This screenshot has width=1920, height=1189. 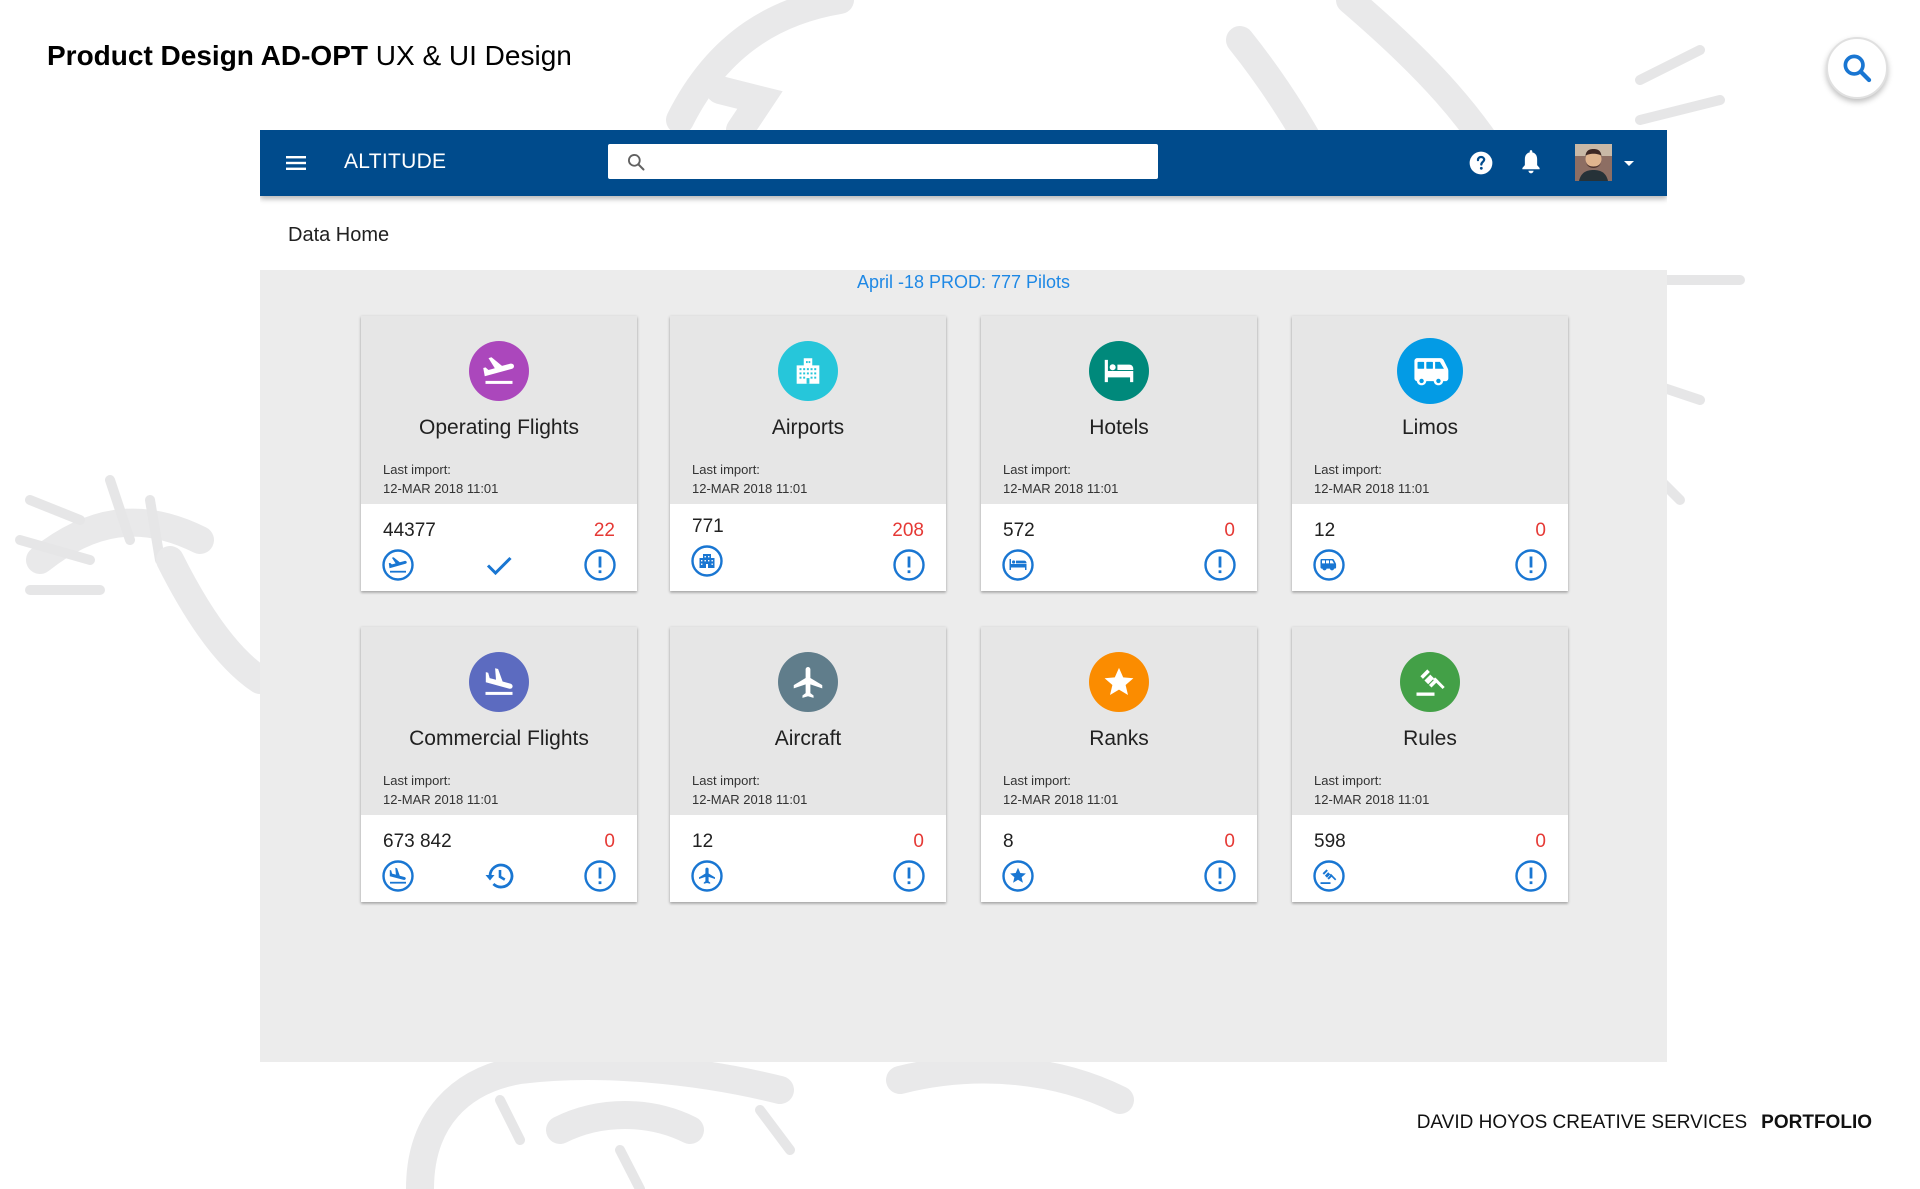 I want to click on star-outline-icon, so click(x=1018, y=876).